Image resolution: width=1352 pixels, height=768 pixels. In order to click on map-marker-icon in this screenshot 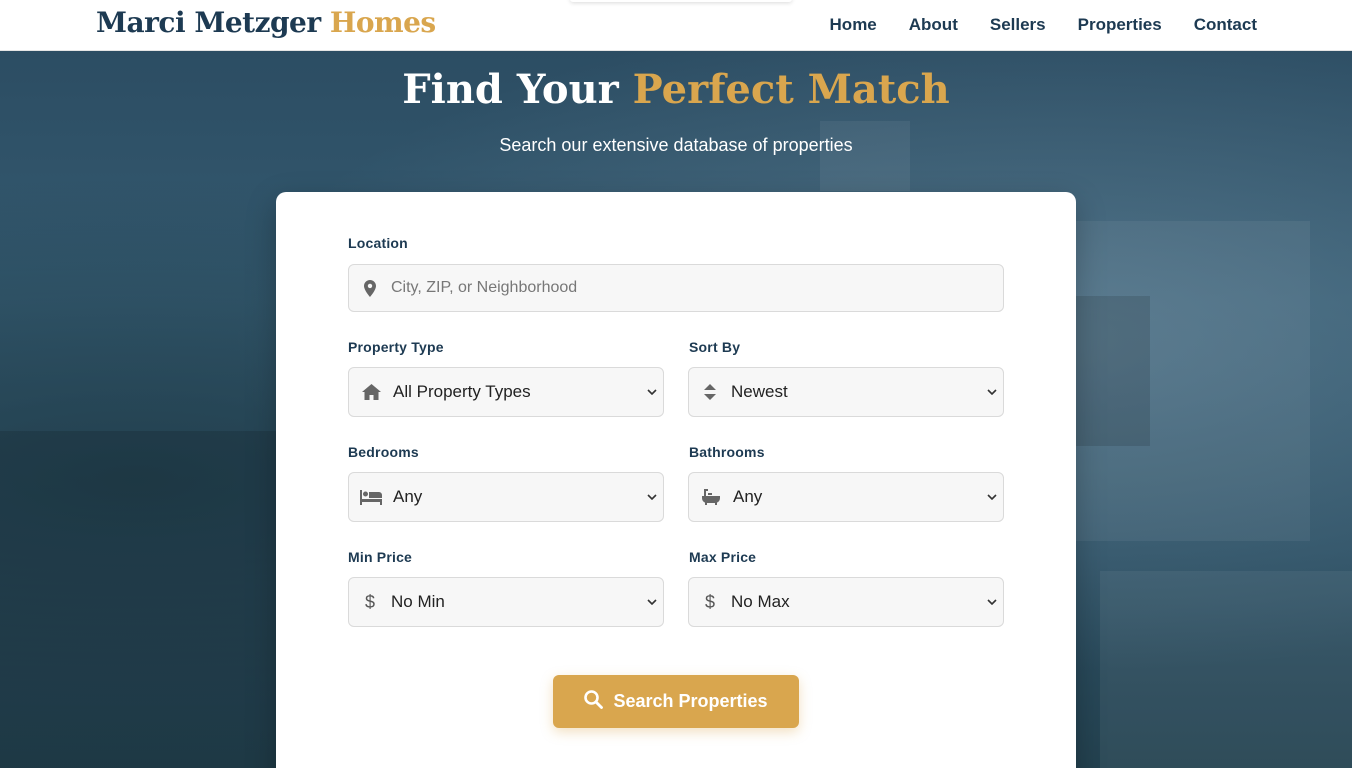, I will do `click(370, 288)`.